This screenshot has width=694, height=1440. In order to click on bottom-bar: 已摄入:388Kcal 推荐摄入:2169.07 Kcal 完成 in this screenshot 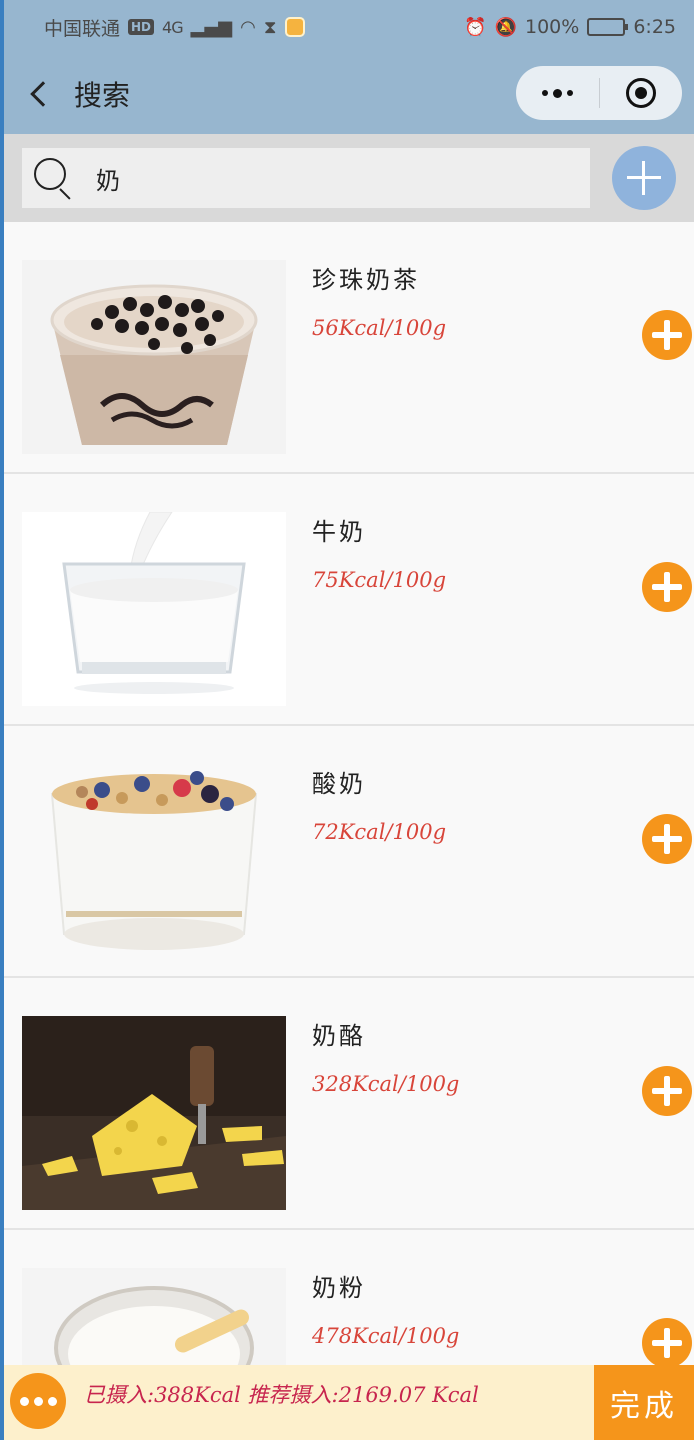, I will do `click(349, 1402)`.